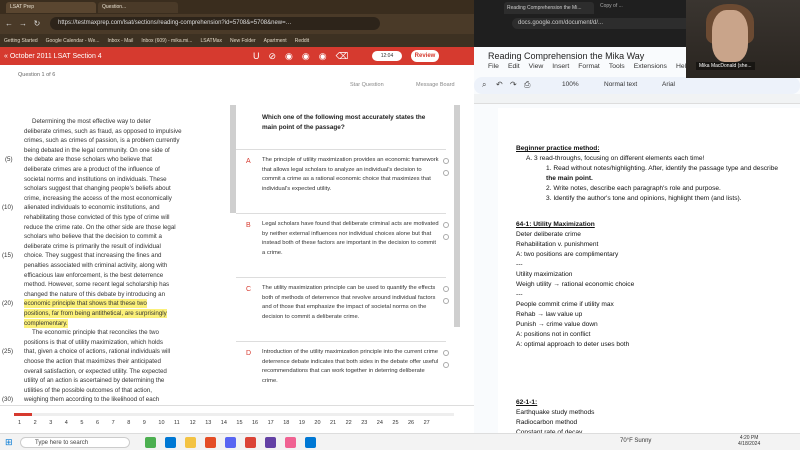 This screenshot has height=450, width=800. Describe the element at coordinates (21, 41) in the screenshot. I see `bookmark: Getting Started` at that location.